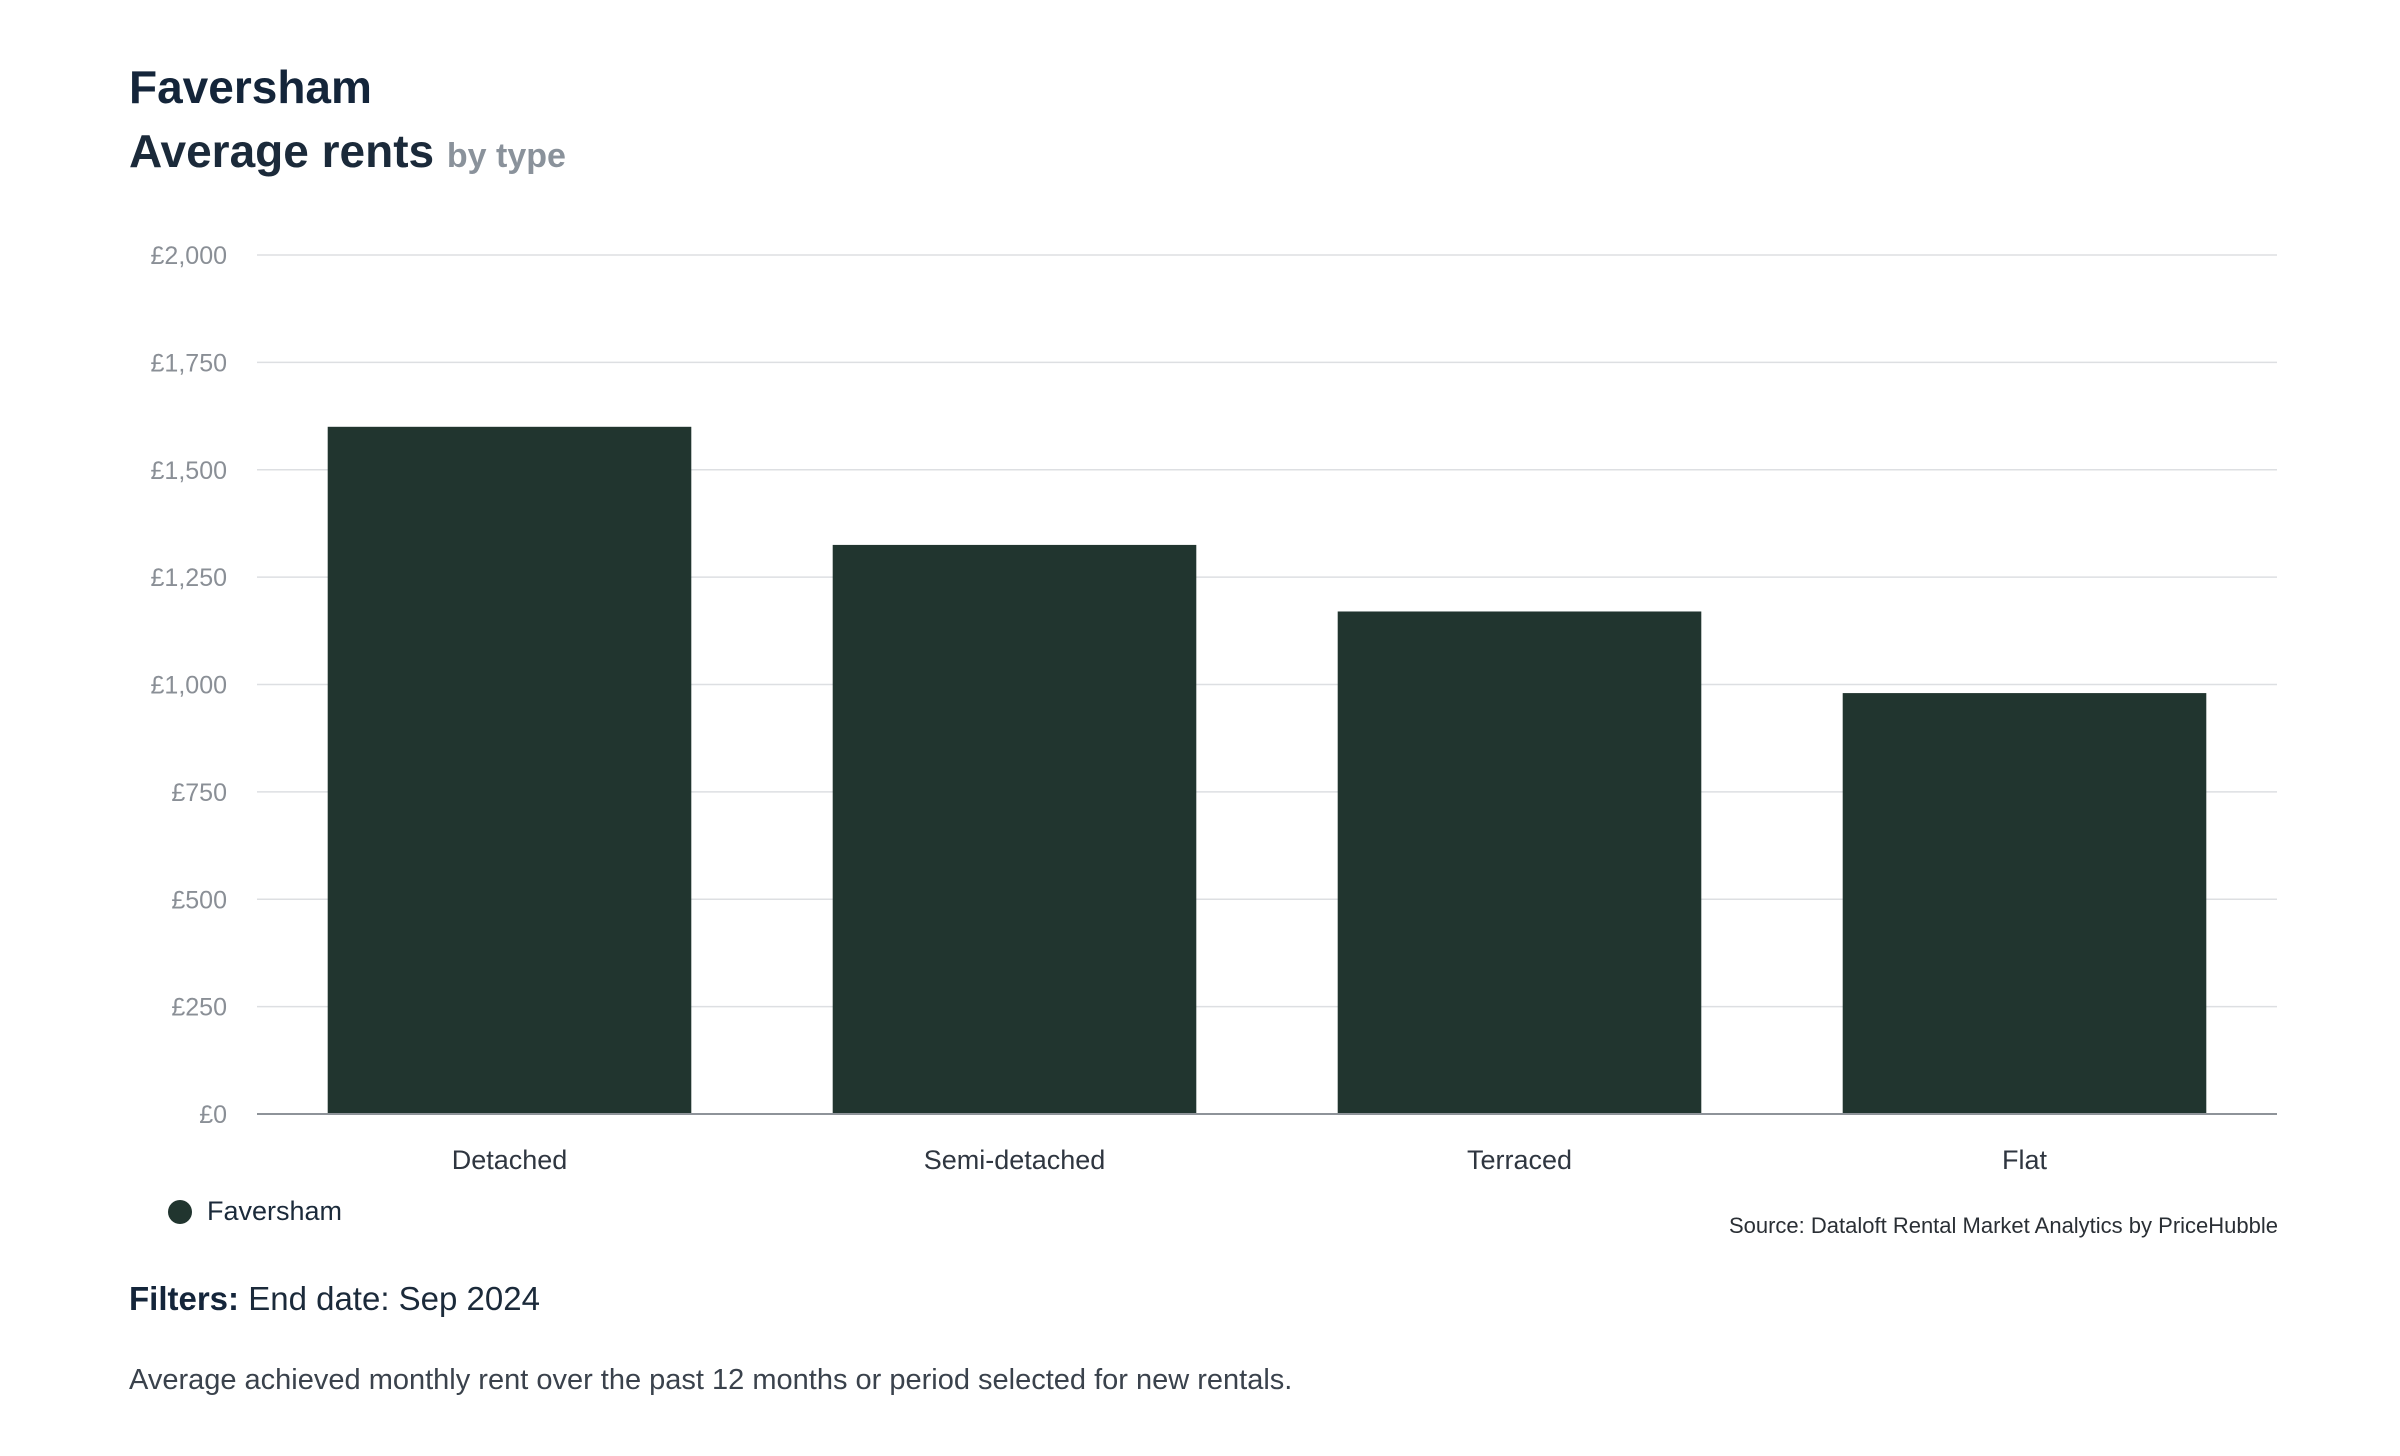 The width and height of the screenshot is (2400, 1456). I want to click on filters-value: End date: Sep 2024, so click(394, 1298).